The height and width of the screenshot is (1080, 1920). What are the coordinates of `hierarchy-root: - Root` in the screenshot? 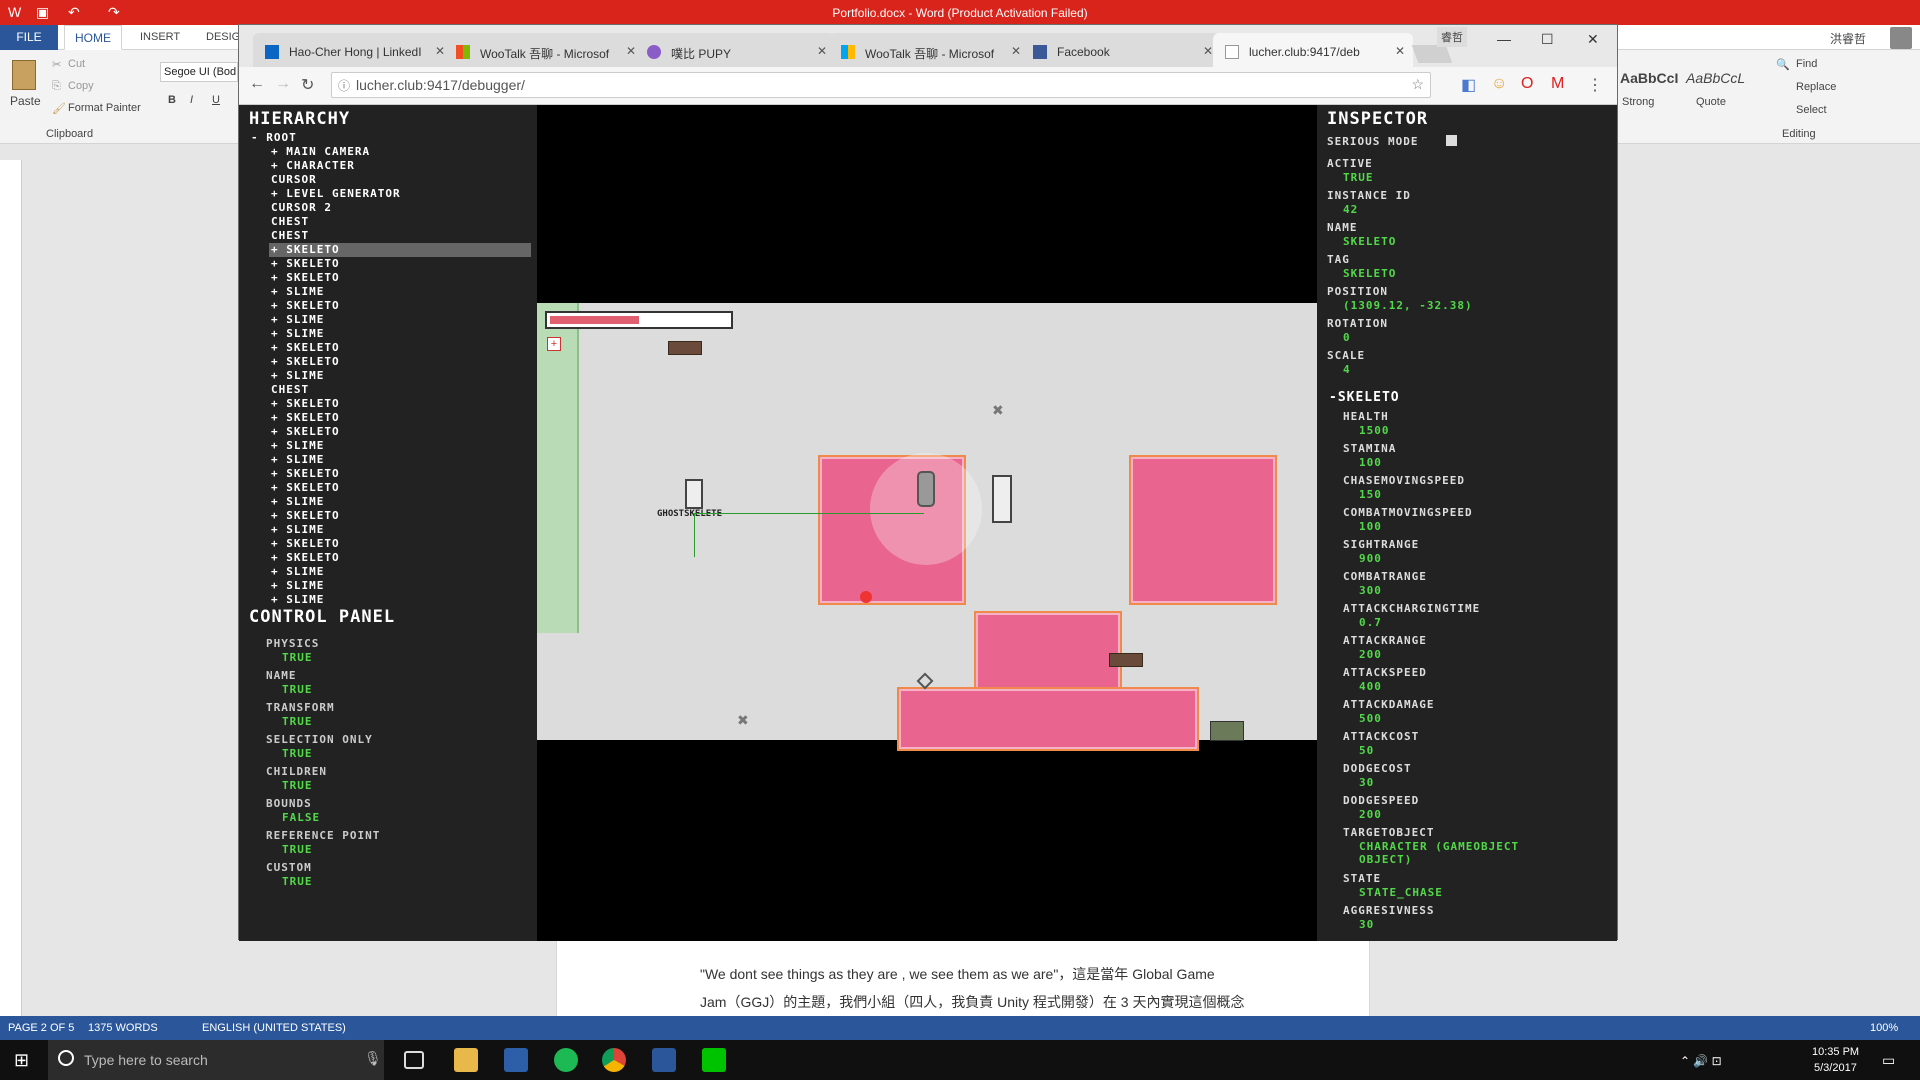 It's located at (274, 138).